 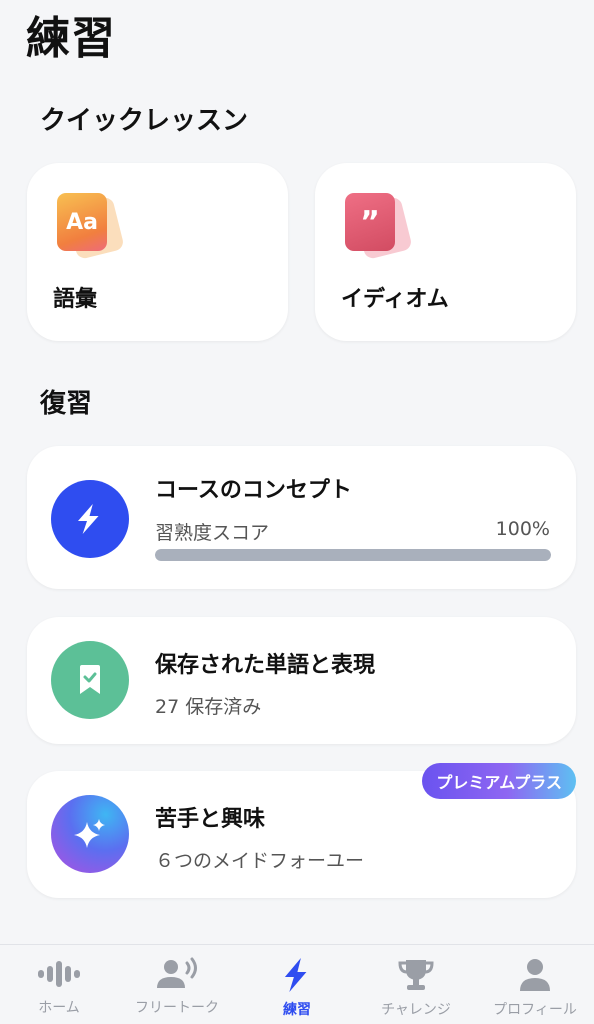 I want to click on person-icon, so click(x=535, y=975).